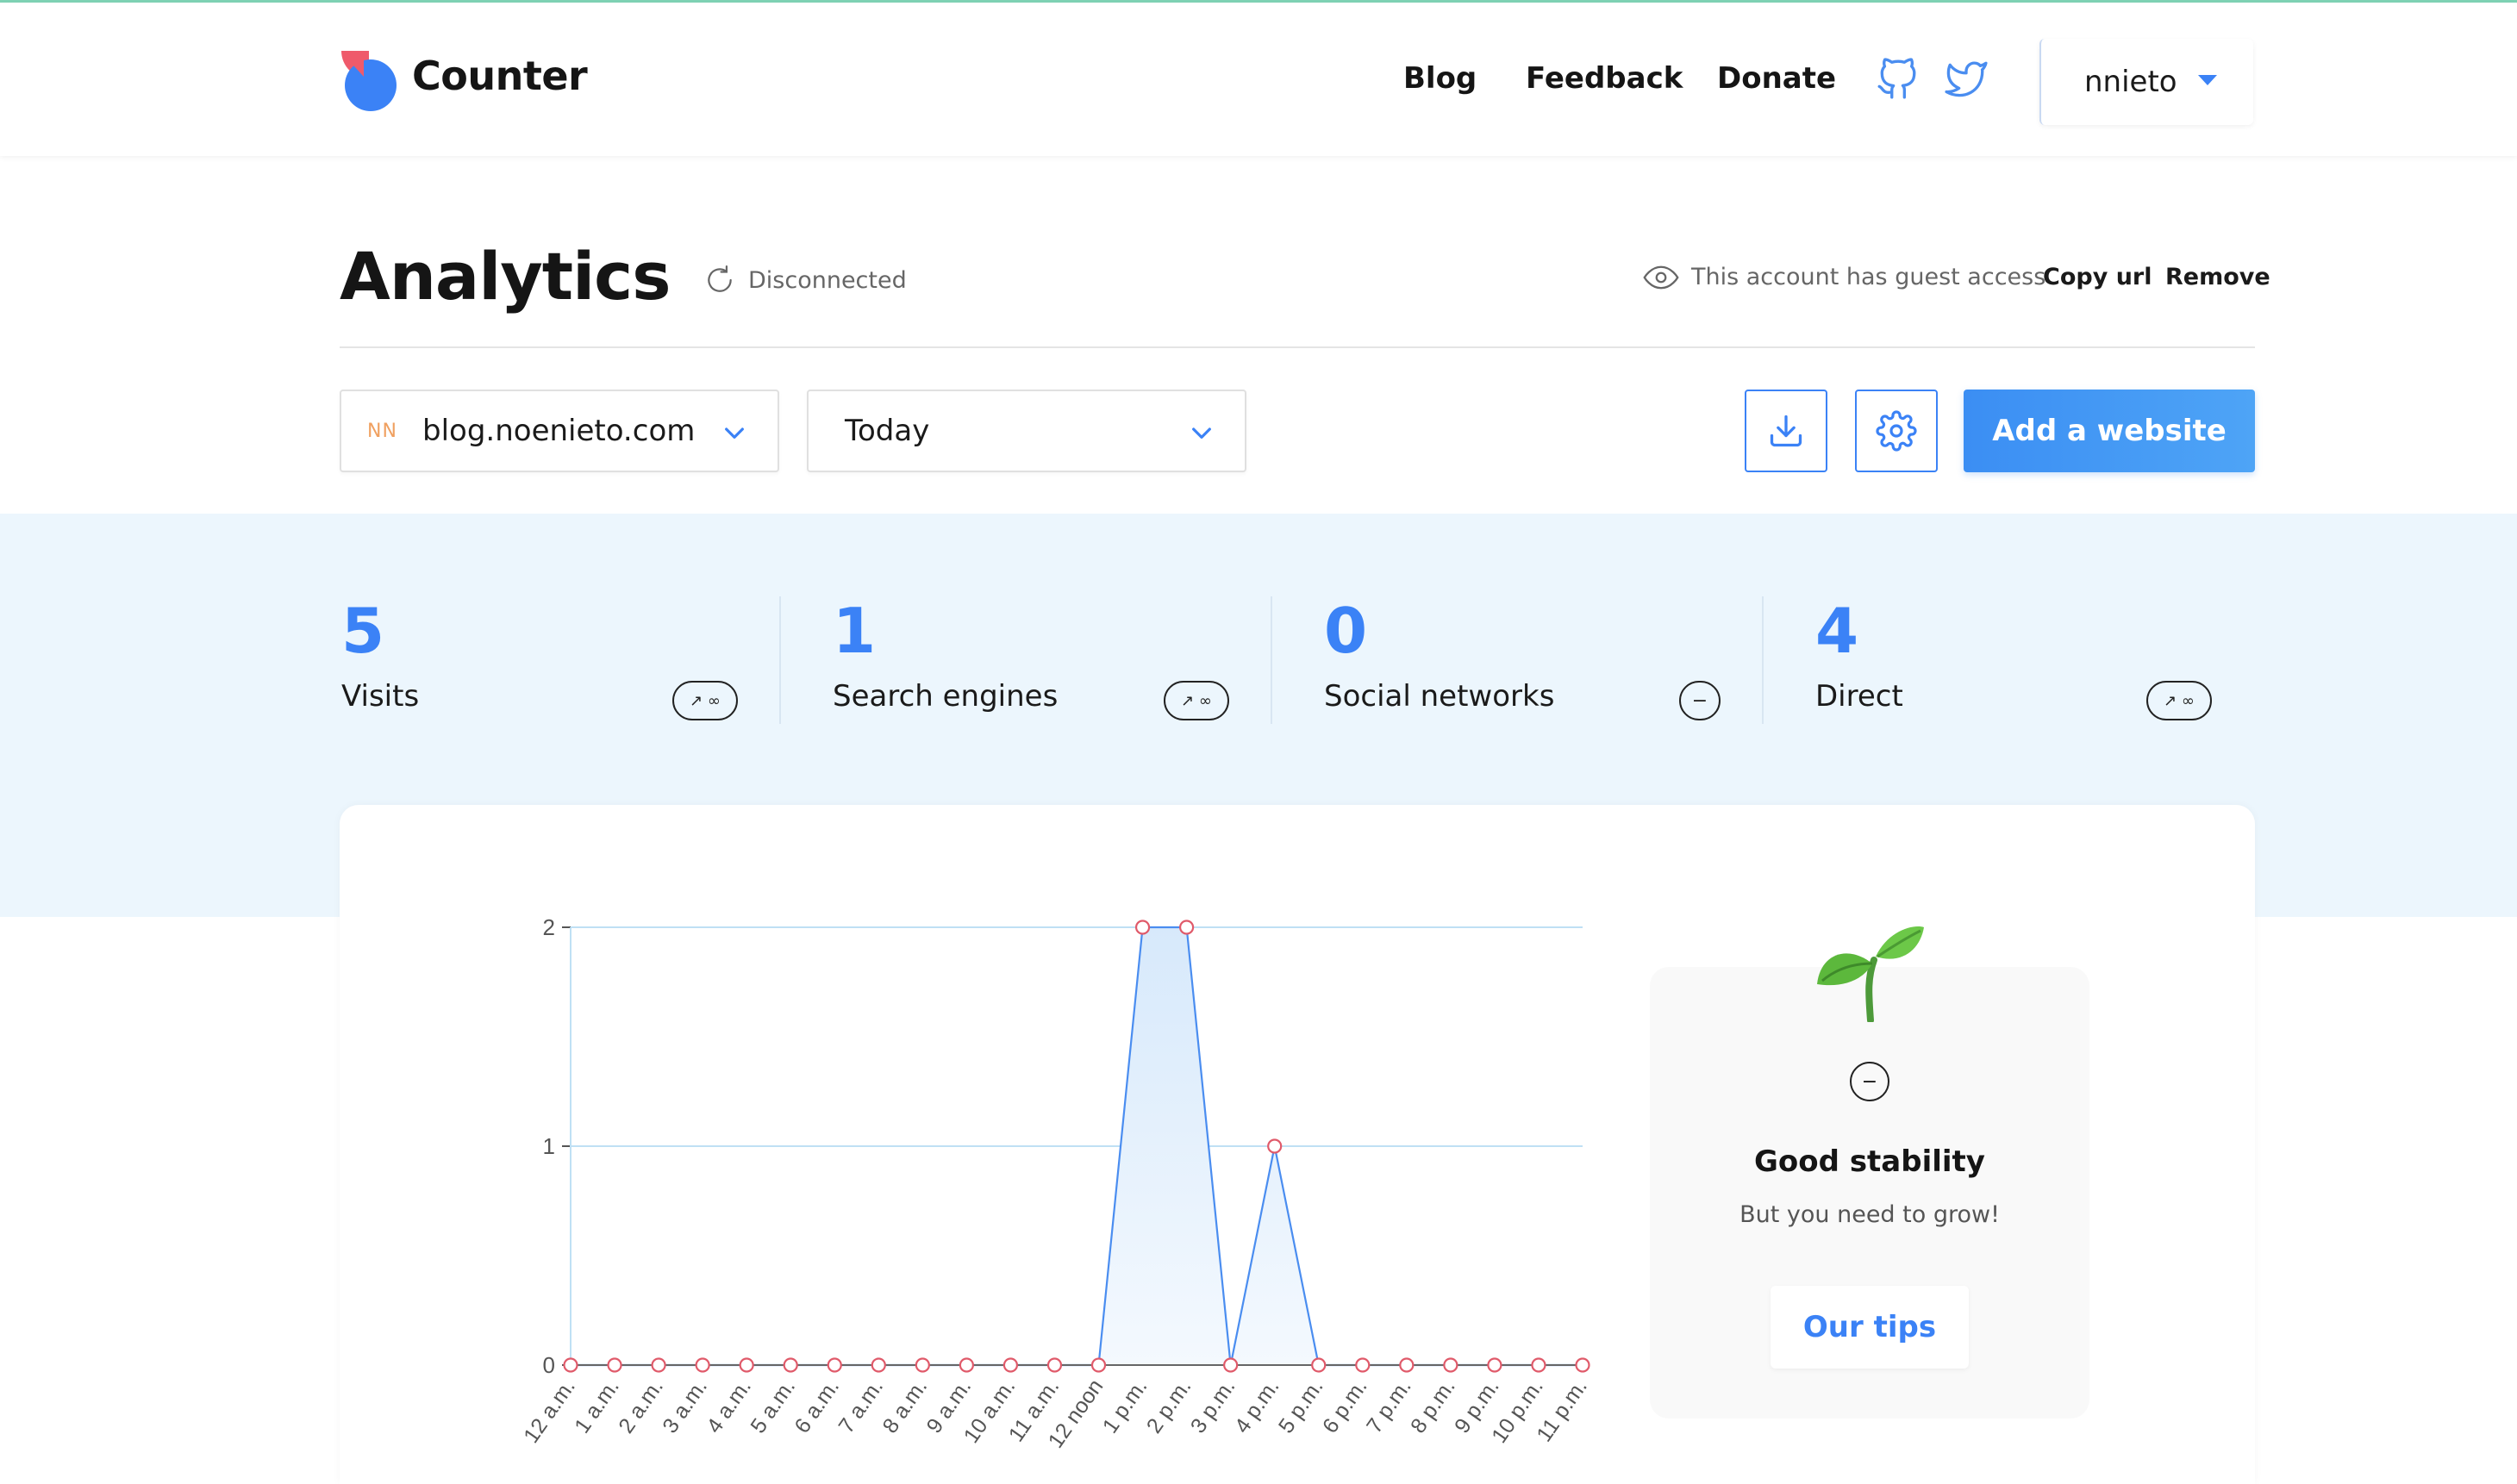 The image size is (2517, 1484). What do you see at coordinates (2130, 82) in the screenshot?
I see `user-name: nnieto` at bounding box center [2130, 82].